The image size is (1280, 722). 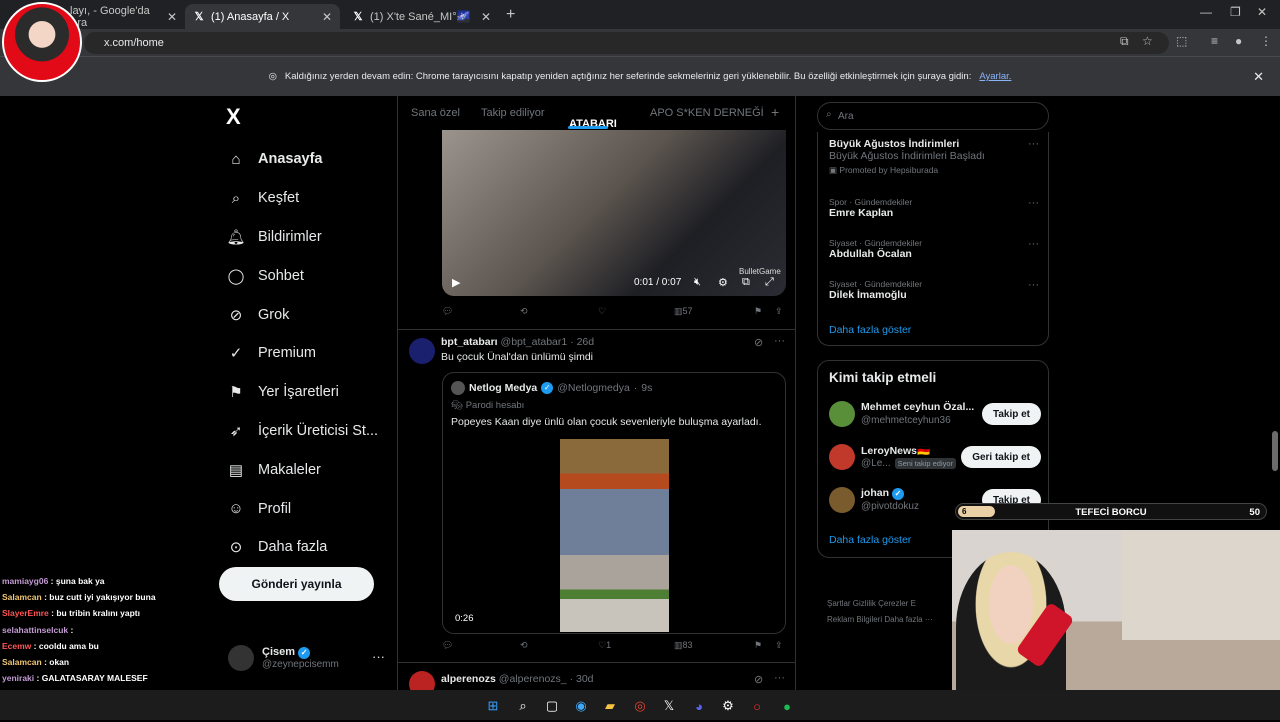 What do you see at coordinates (302, 353) in the screenshot?
I see `nav-premium: ✓ Premium` at bounding box center [302, 353].